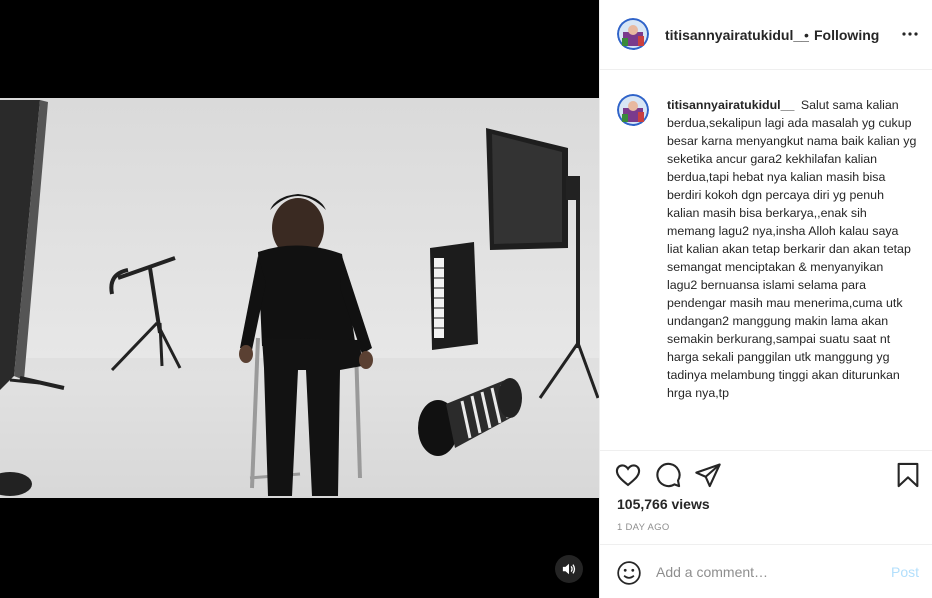 This screenshot has height=598, width=932. I want to click on emoji-icon, so click(629, 573).